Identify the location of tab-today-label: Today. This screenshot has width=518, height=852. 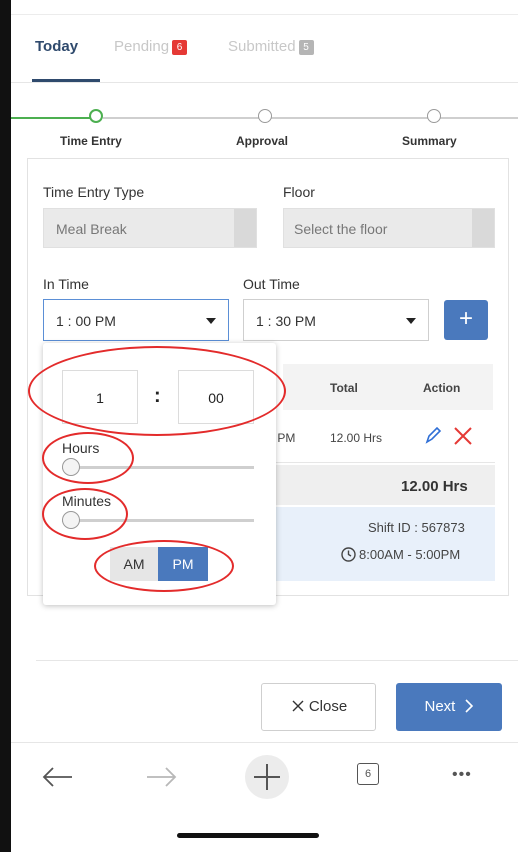
(57, 46).